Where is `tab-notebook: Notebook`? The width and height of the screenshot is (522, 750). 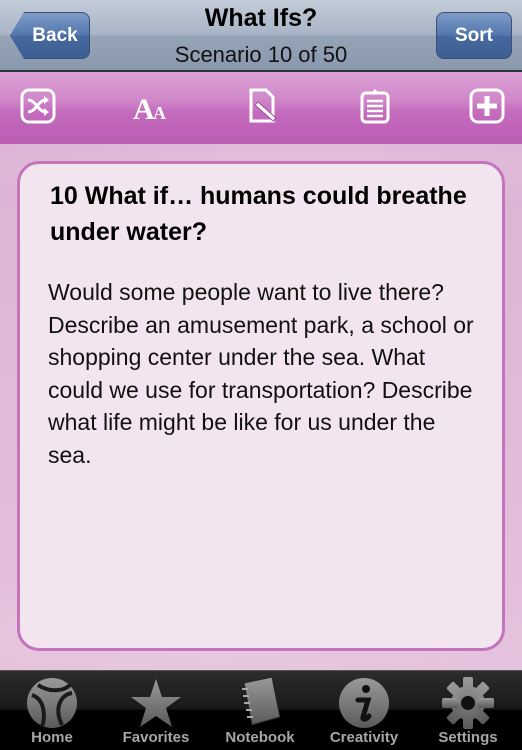
tab-notebook: Notebook is located at coordinates (260, 710).